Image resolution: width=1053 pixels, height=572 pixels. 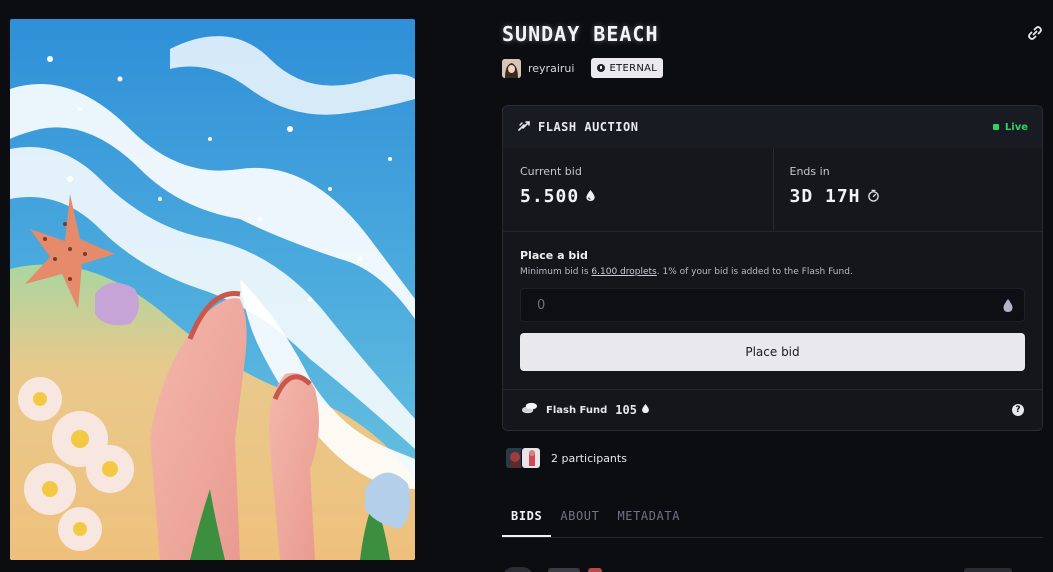 I want to click on participants-count: 2 participants, so click(x=589, y=458).